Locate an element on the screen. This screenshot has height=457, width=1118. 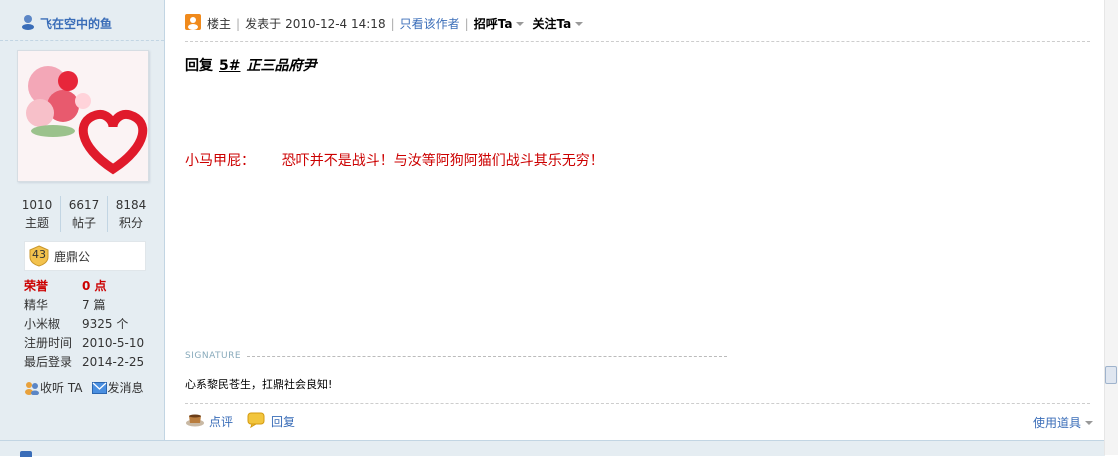
floor-owner-badge: 楼主 is located at coordinates (219, 24).